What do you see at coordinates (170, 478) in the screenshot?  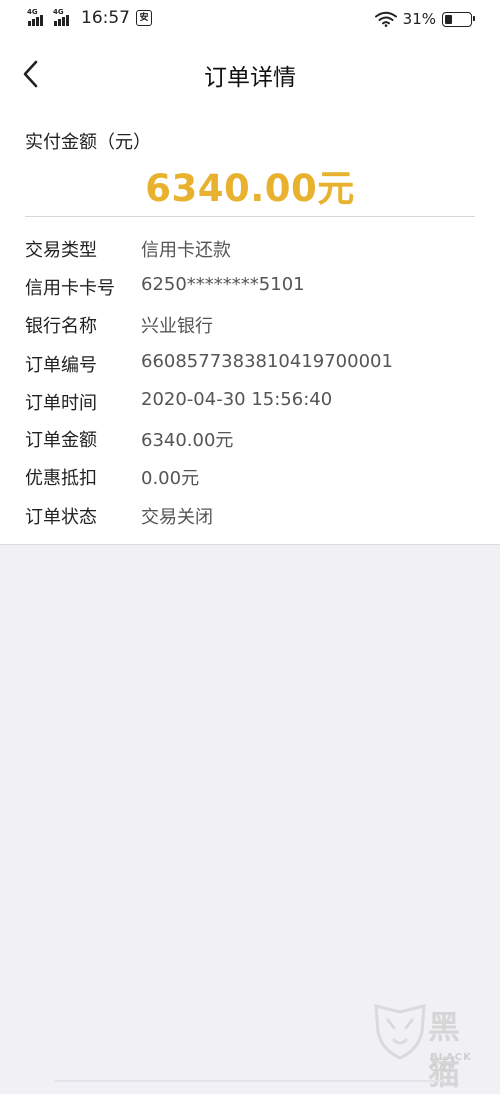 I see `detail-value: 0.00元` at bounding box center [170, 478].